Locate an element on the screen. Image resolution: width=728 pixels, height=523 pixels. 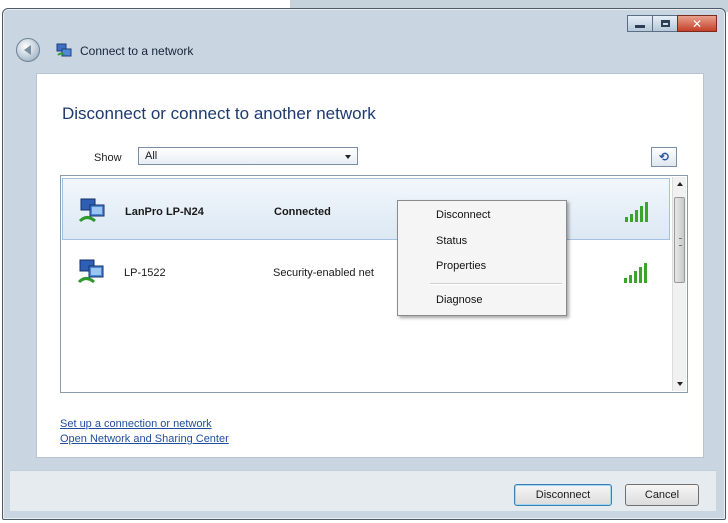
menu-item-diagnose: Diagnose is located at coordinates (459, 300).